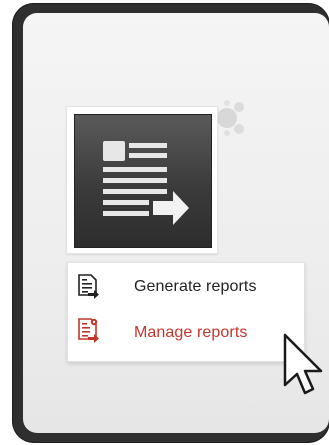 Image resolution: width=329 pixels, height=445 pixels. I want to click on manage-report-icon, so click(88, 330).